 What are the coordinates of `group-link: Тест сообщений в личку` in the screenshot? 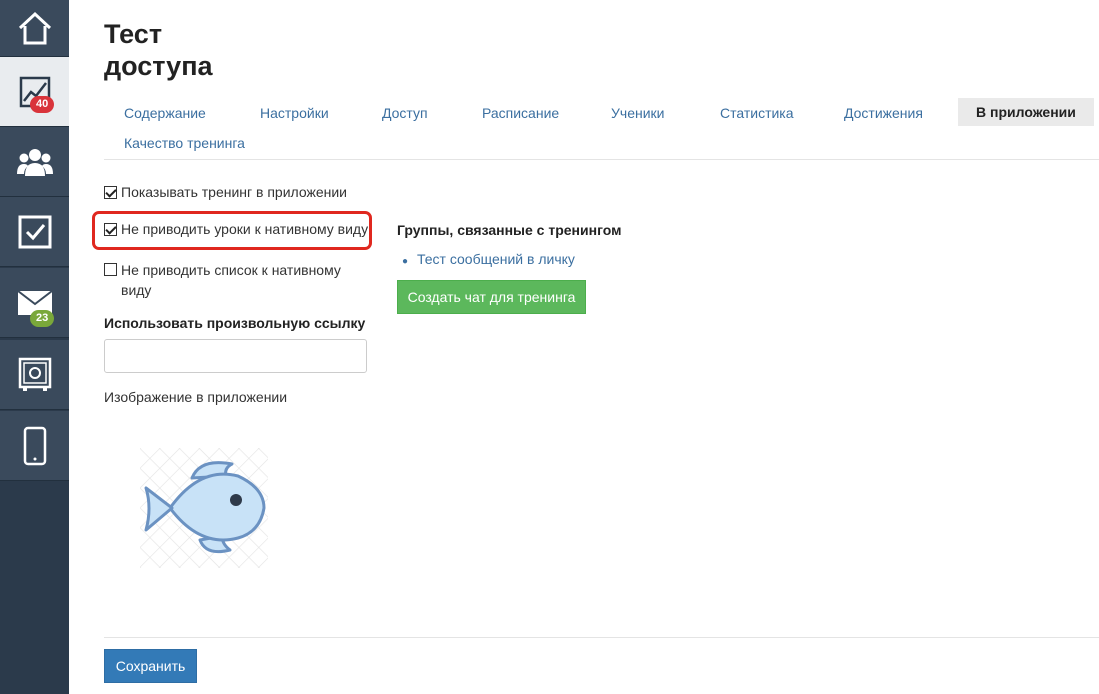 It's located at (496, 259).